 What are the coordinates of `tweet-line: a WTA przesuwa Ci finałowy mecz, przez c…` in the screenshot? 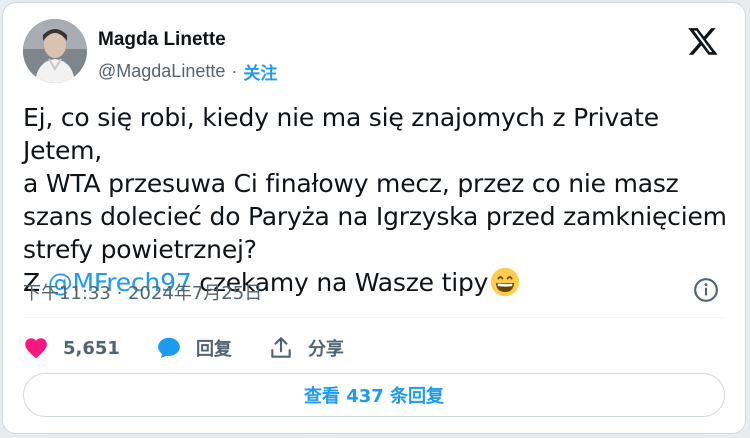 It's located at (351, 183).